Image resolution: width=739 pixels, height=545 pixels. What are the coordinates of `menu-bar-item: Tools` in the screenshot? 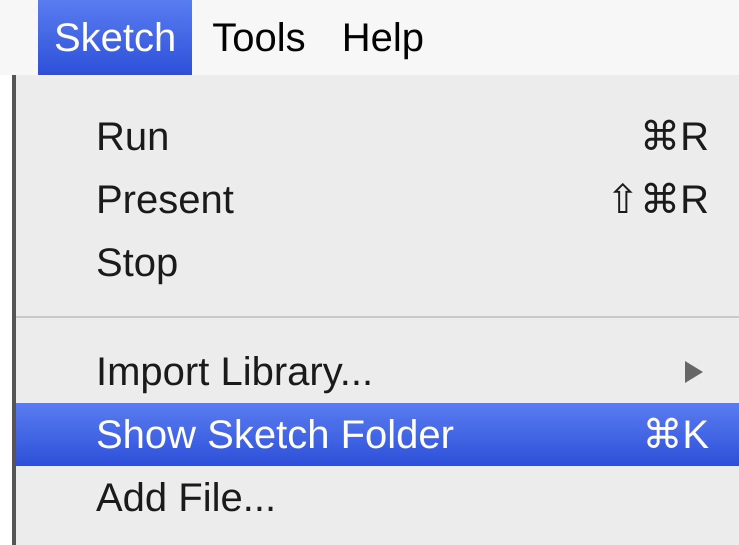 It's located at (259, 37).